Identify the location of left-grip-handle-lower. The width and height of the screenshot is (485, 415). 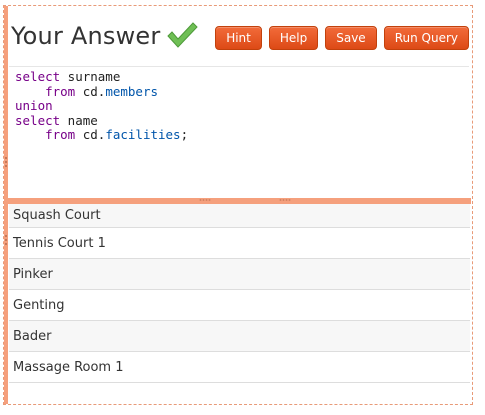
(6, 240).